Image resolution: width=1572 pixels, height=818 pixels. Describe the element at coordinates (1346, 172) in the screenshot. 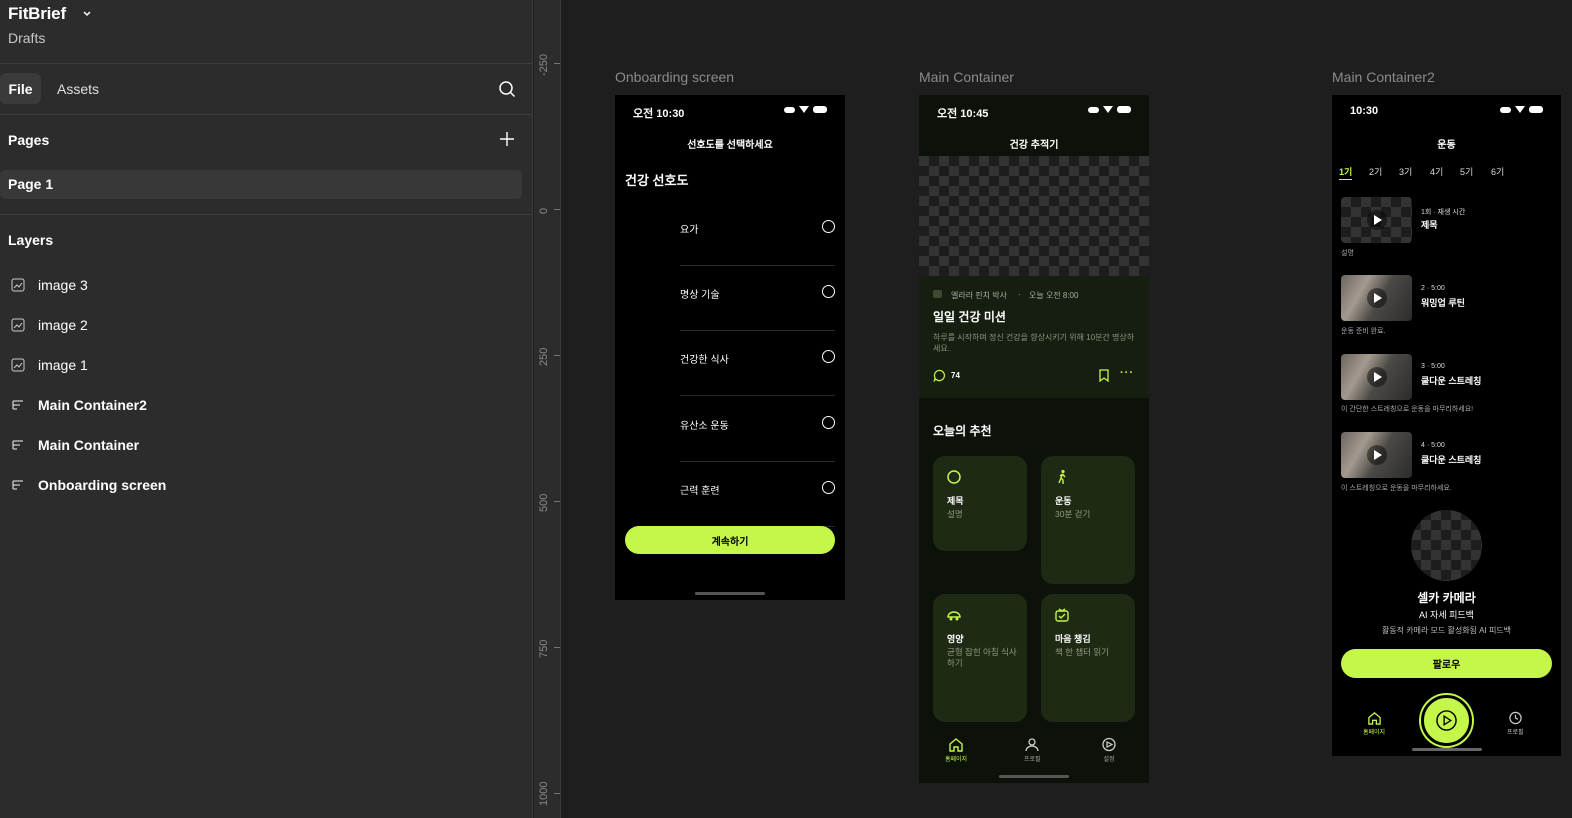

I see `tab-week-1: 1기` at that location.